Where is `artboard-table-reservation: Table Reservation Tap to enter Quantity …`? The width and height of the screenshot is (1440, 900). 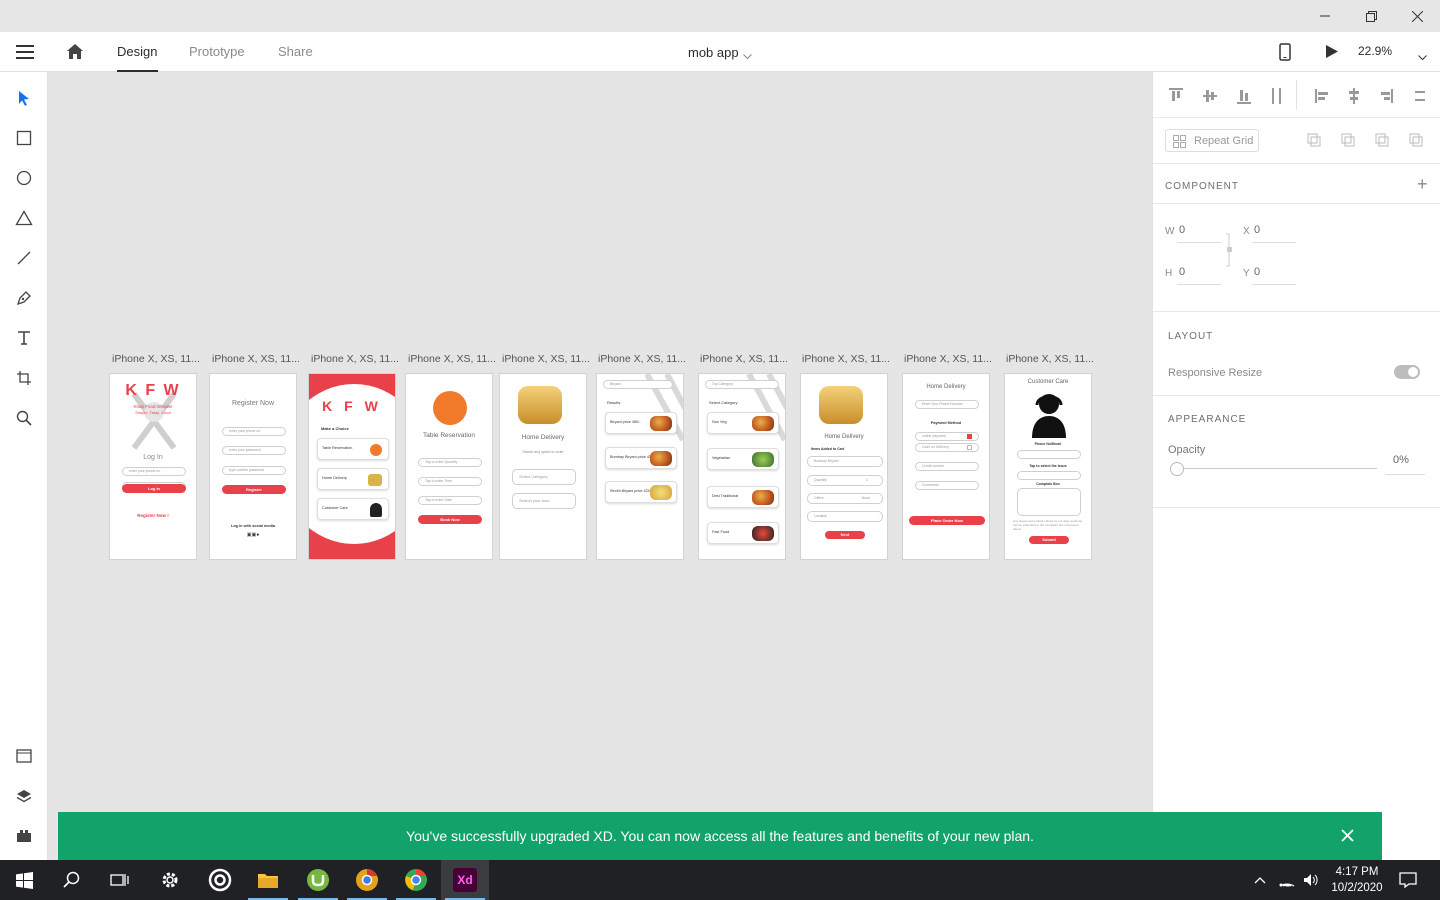
artboard-table-reservation: Table Reservation Tap to enter Quantity … is located at coordinates (449, 466).